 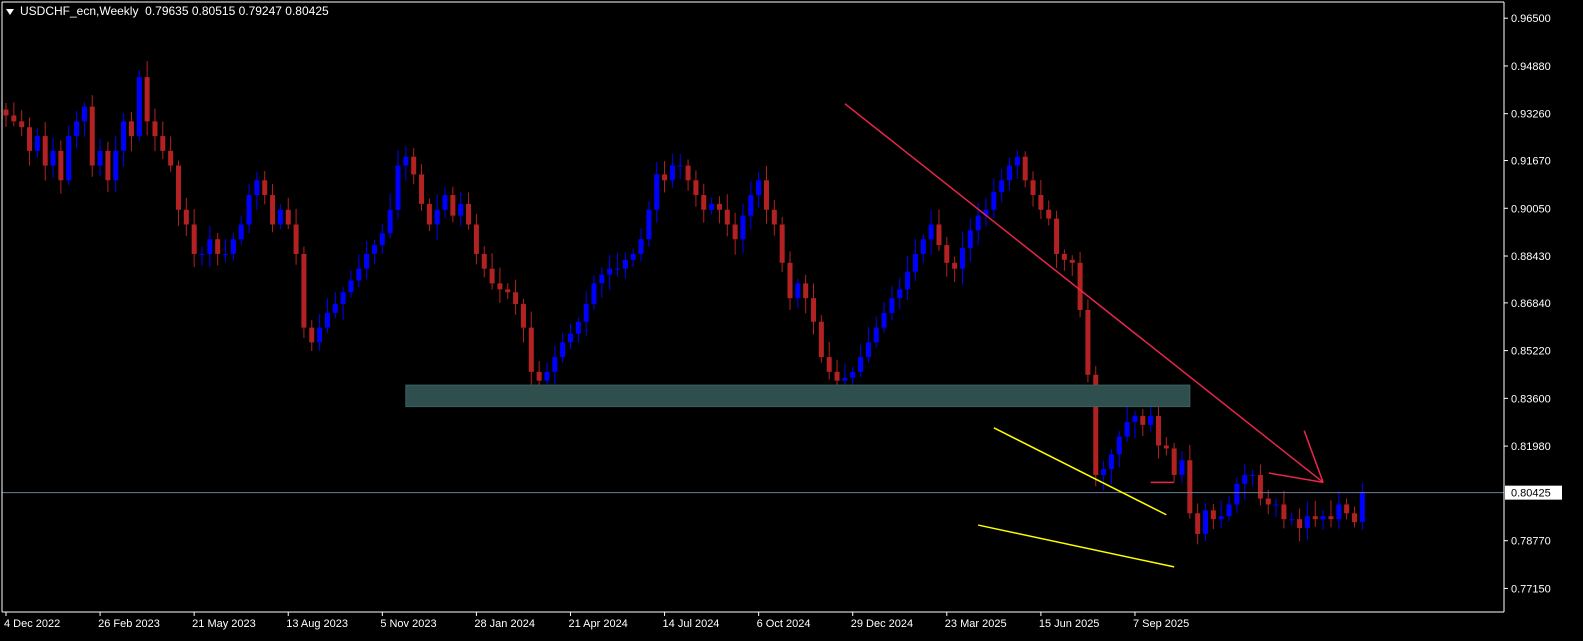 I want to click on price-tick-label: 0.86840, so click(x=1531, y=304).